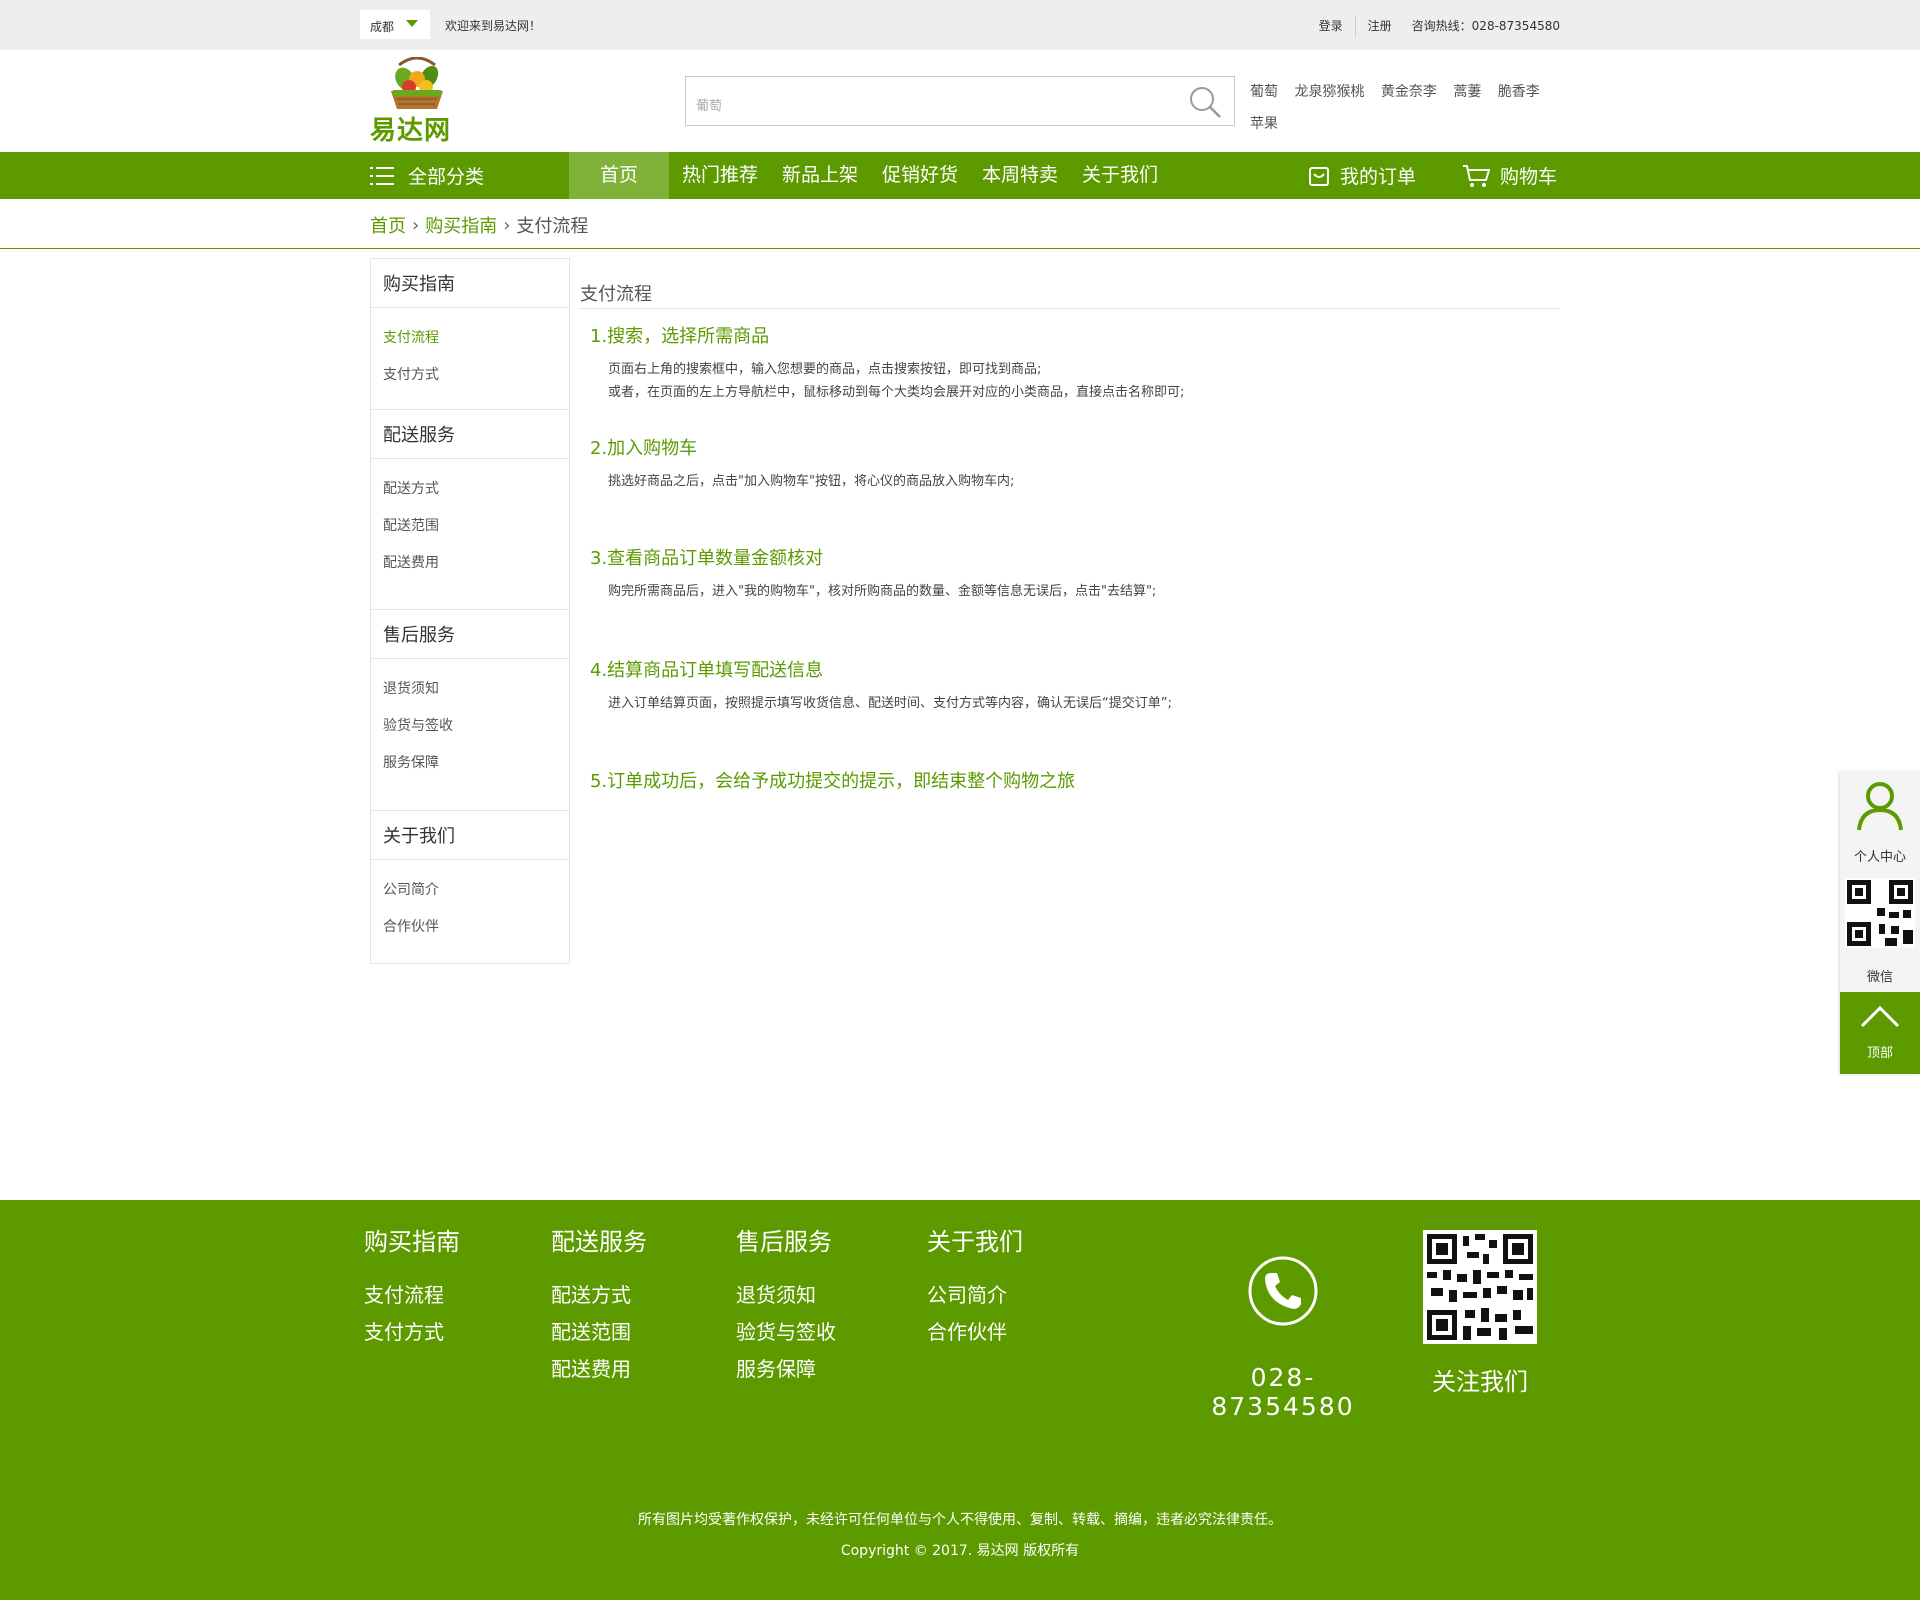 This screenshot has width=1920, height=1600. What do you see at coordinates (1283, 1338) in the screenshot?
I see `footer-phone: 028-87354580` at bounding box center [1283, 1338].